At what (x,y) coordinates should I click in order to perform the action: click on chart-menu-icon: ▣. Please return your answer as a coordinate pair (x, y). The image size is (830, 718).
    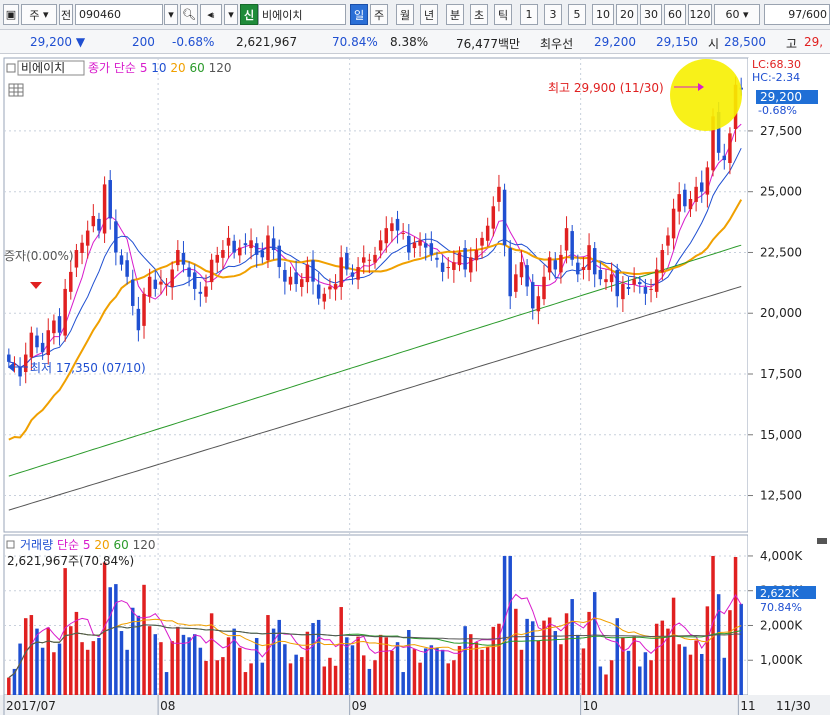
    Looking at the image, I should click on (11, 14).